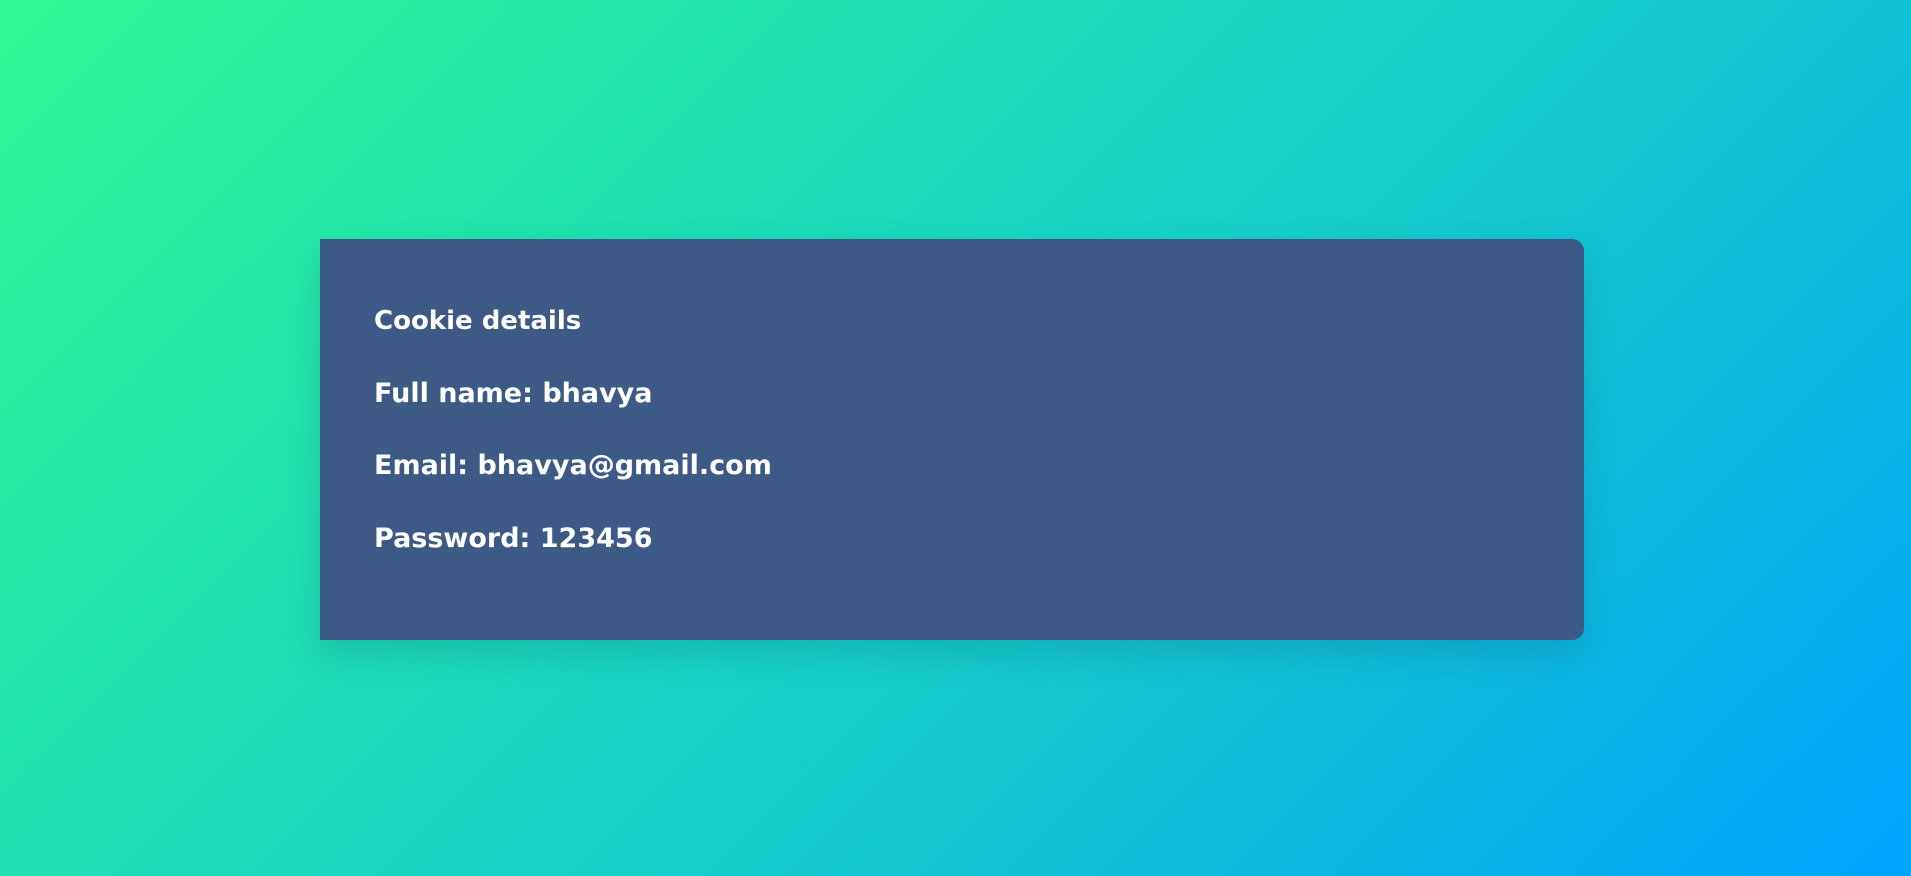 This screenshot has height=876, width=1911. I want to click on card-title: Cookie details, so click(478, 321).